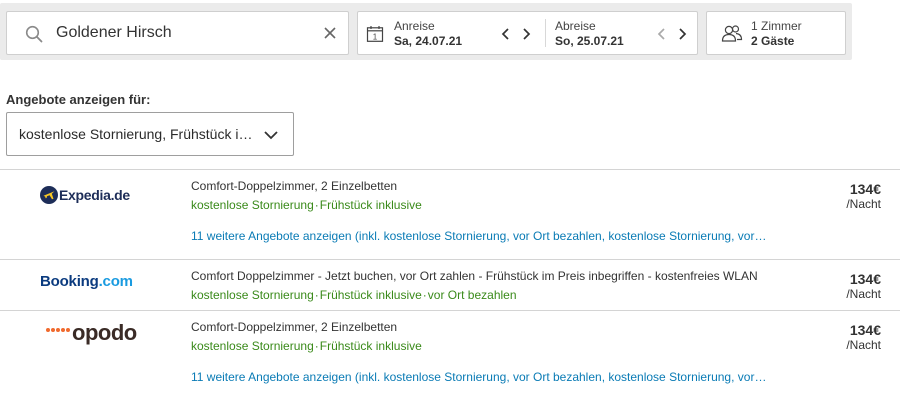 The image size is (903, 398). Describe the element at coordinates (86, 281) in the screenshot. I see `booking-logo-text: Booking.com` at that location.